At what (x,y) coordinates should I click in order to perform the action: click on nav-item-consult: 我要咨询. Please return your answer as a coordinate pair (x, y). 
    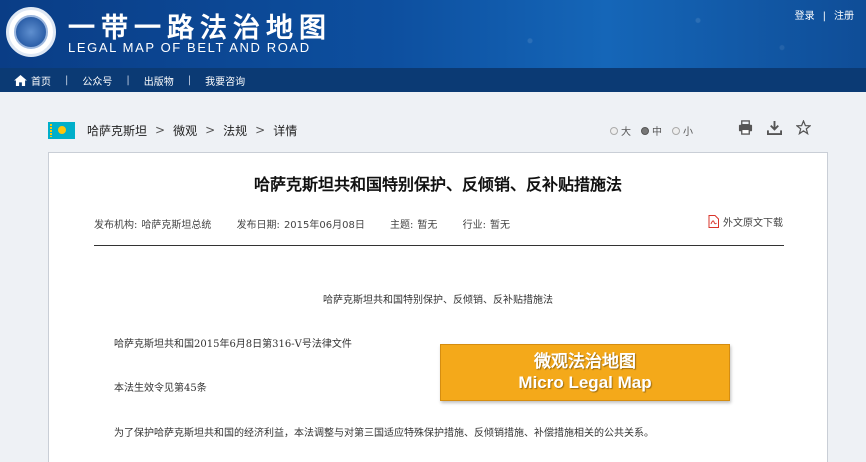
    Looking at the image, I should click on (225, 80).